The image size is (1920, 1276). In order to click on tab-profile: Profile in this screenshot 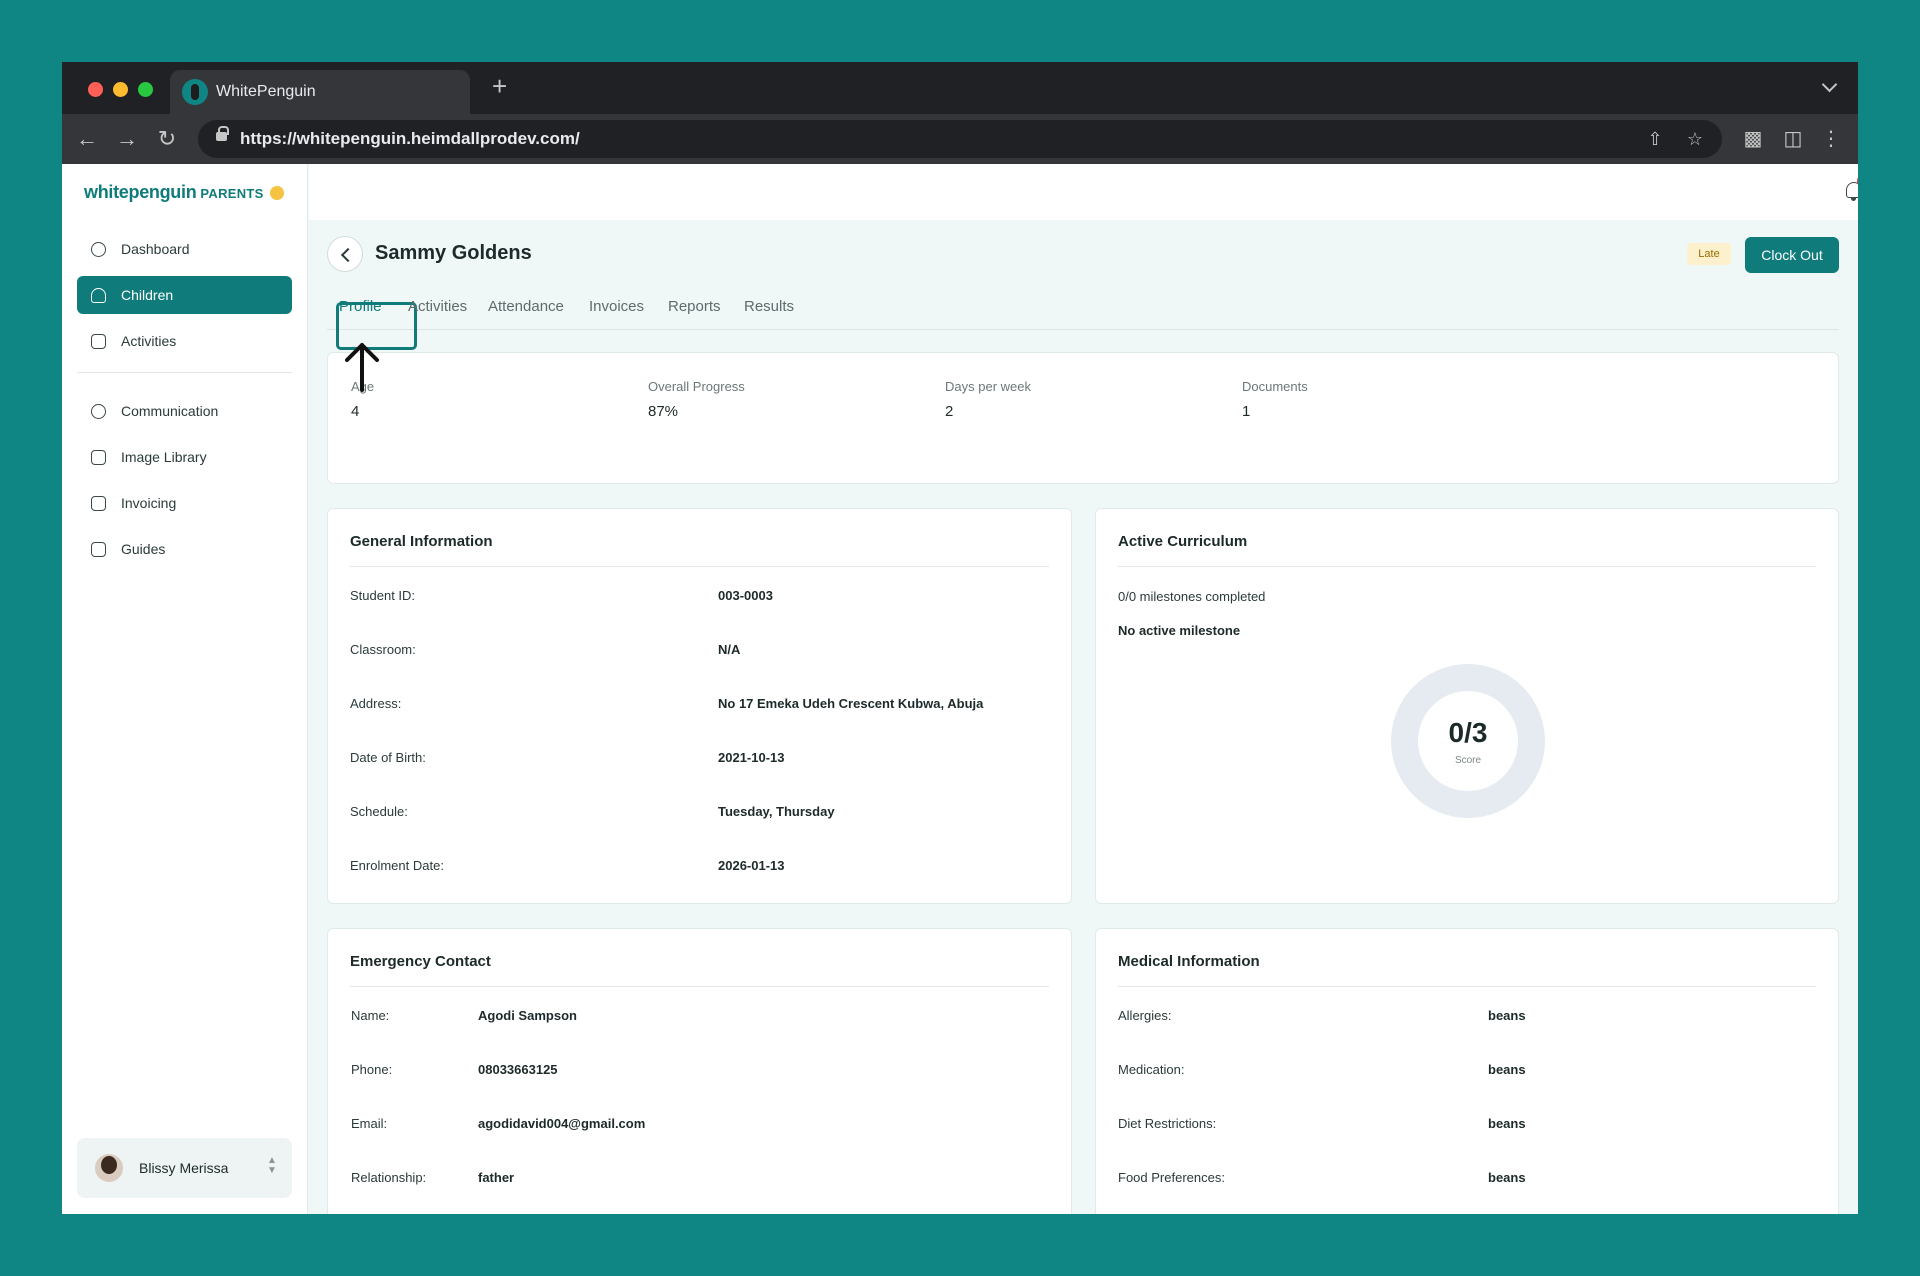, I will do `click(376, 324)`.